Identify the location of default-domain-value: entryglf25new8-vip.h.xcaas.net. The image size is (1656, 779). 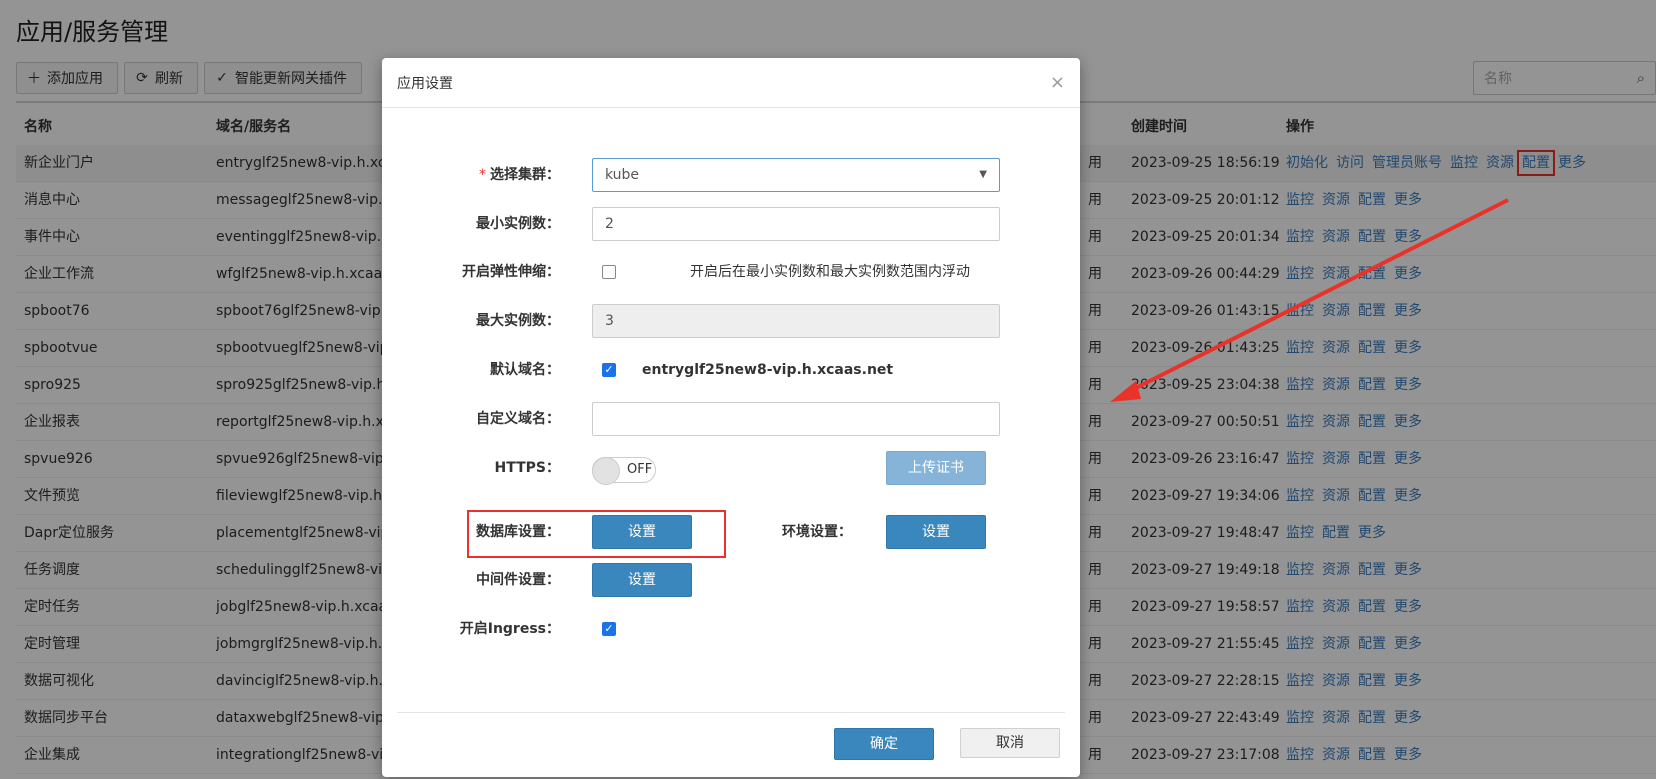
(768, 370).